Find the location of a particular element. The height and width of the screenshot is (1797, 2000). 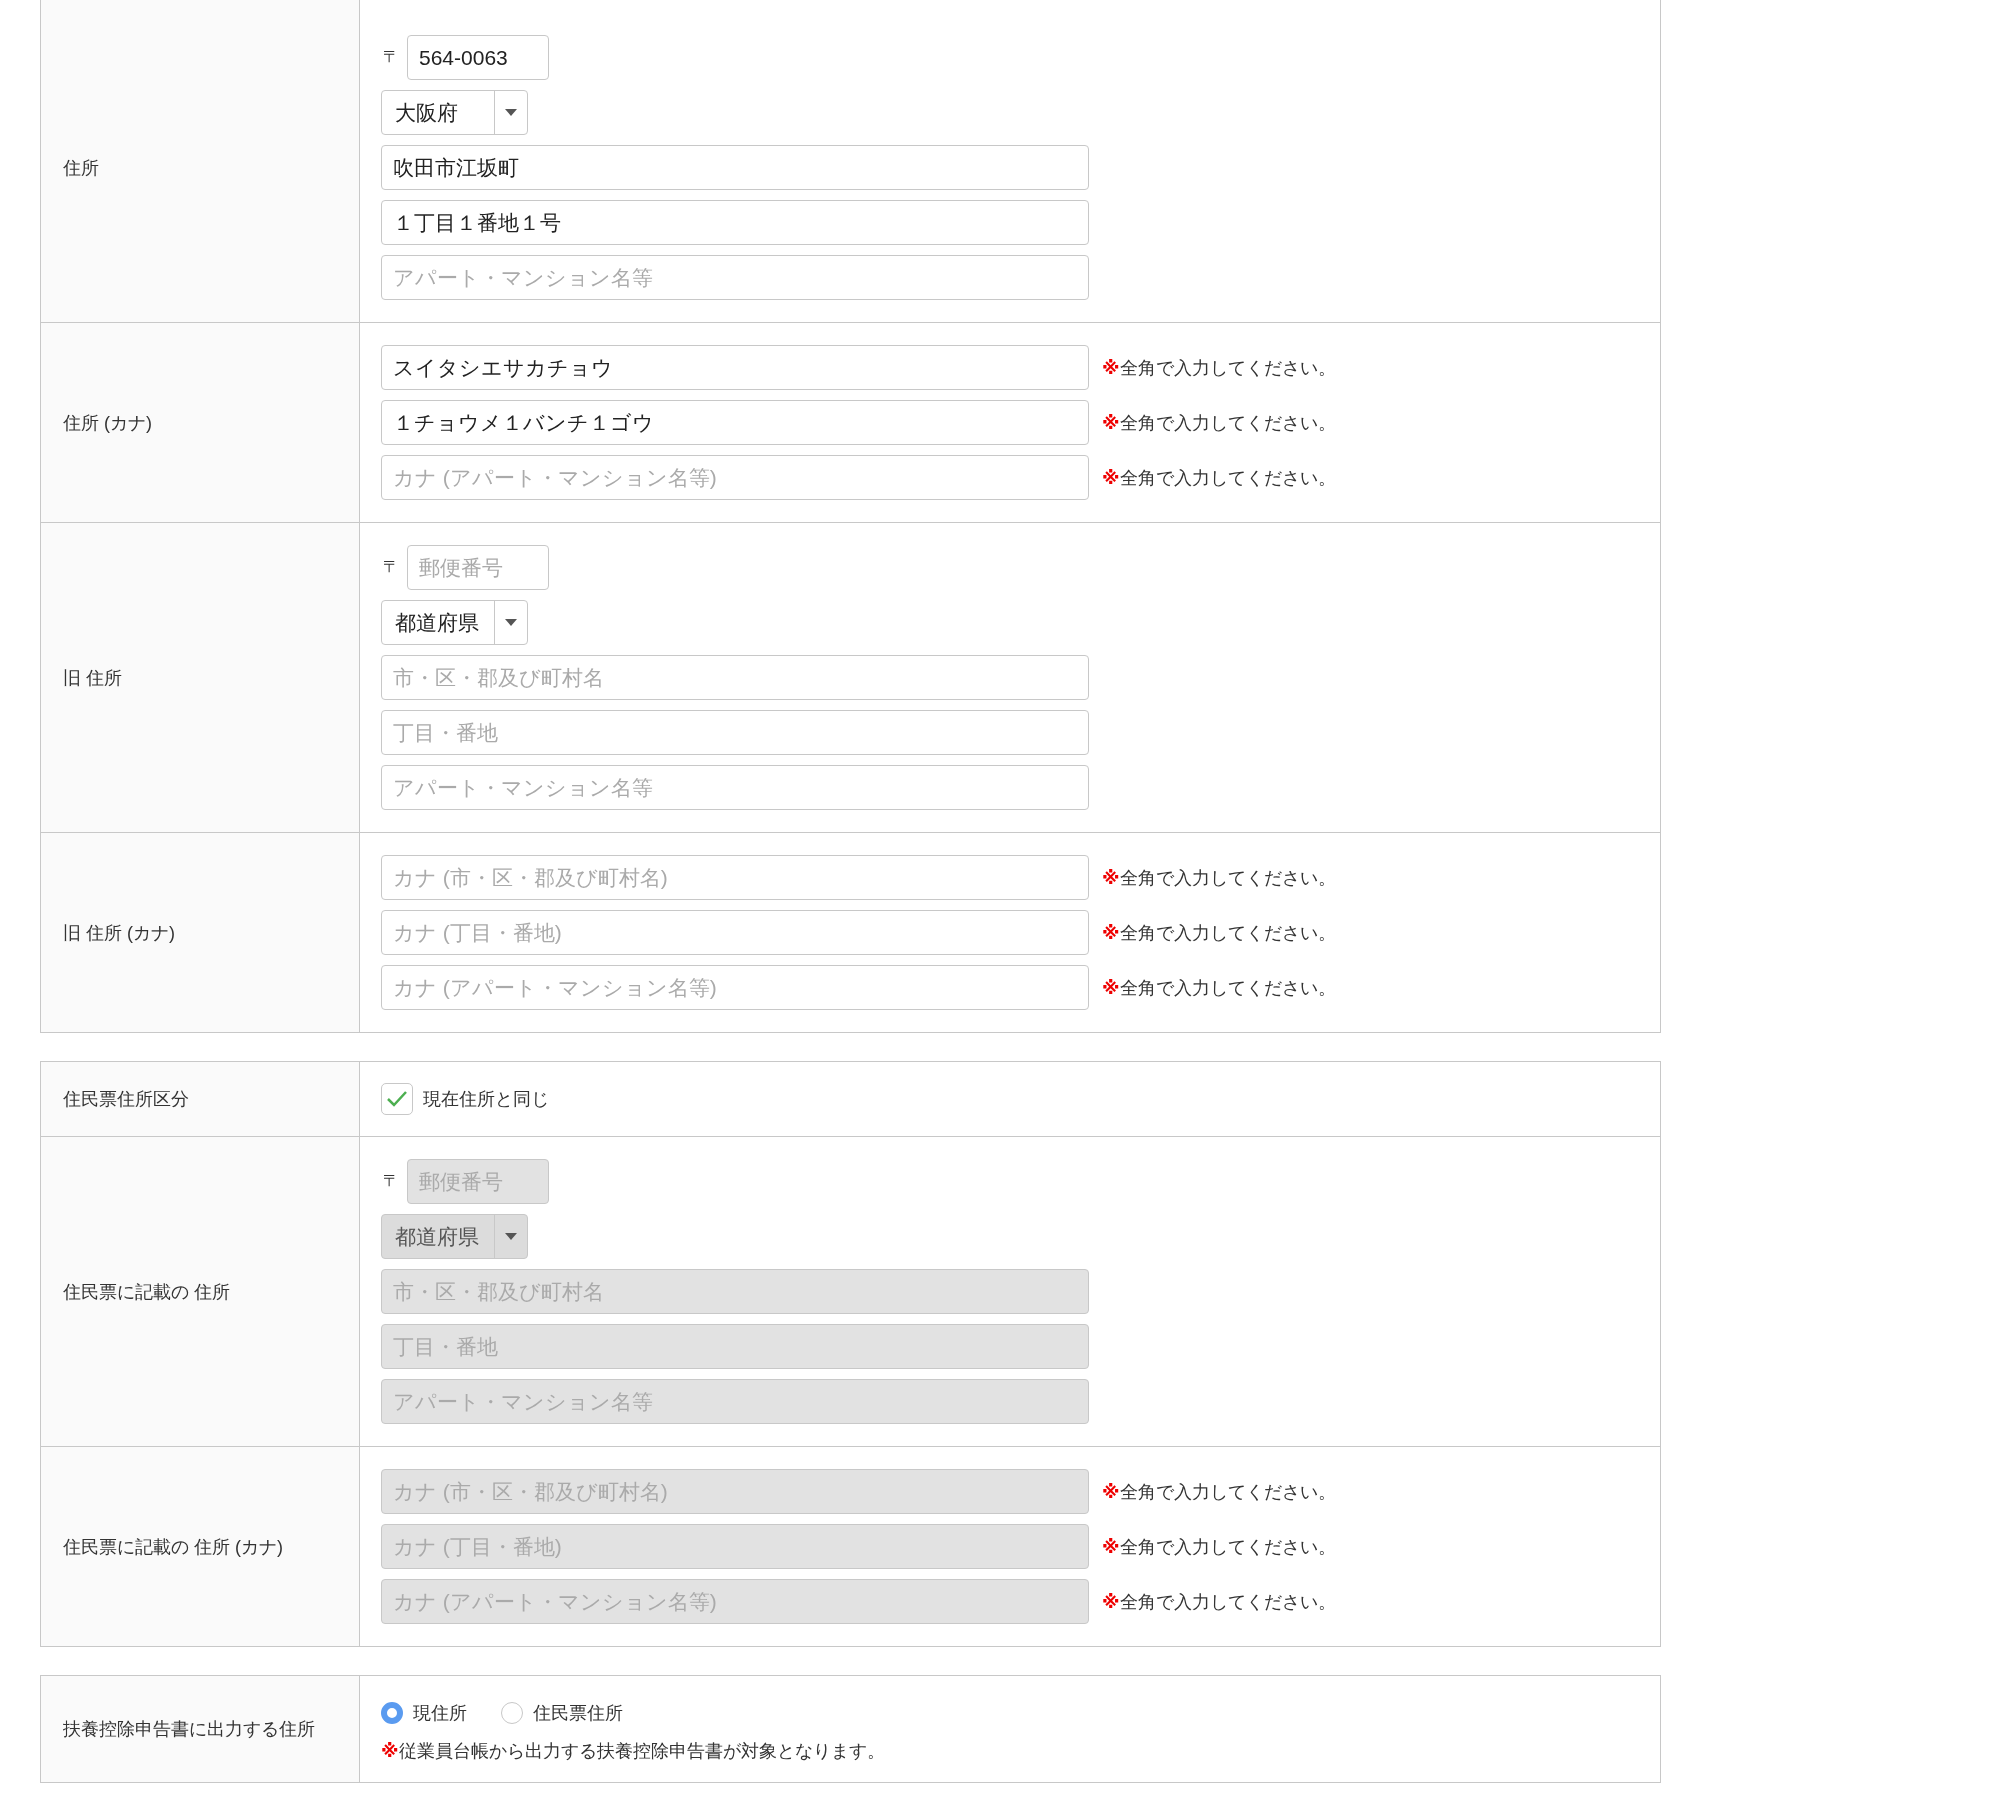

text-field: 郵便番号 is located at coordinates (478, 567).